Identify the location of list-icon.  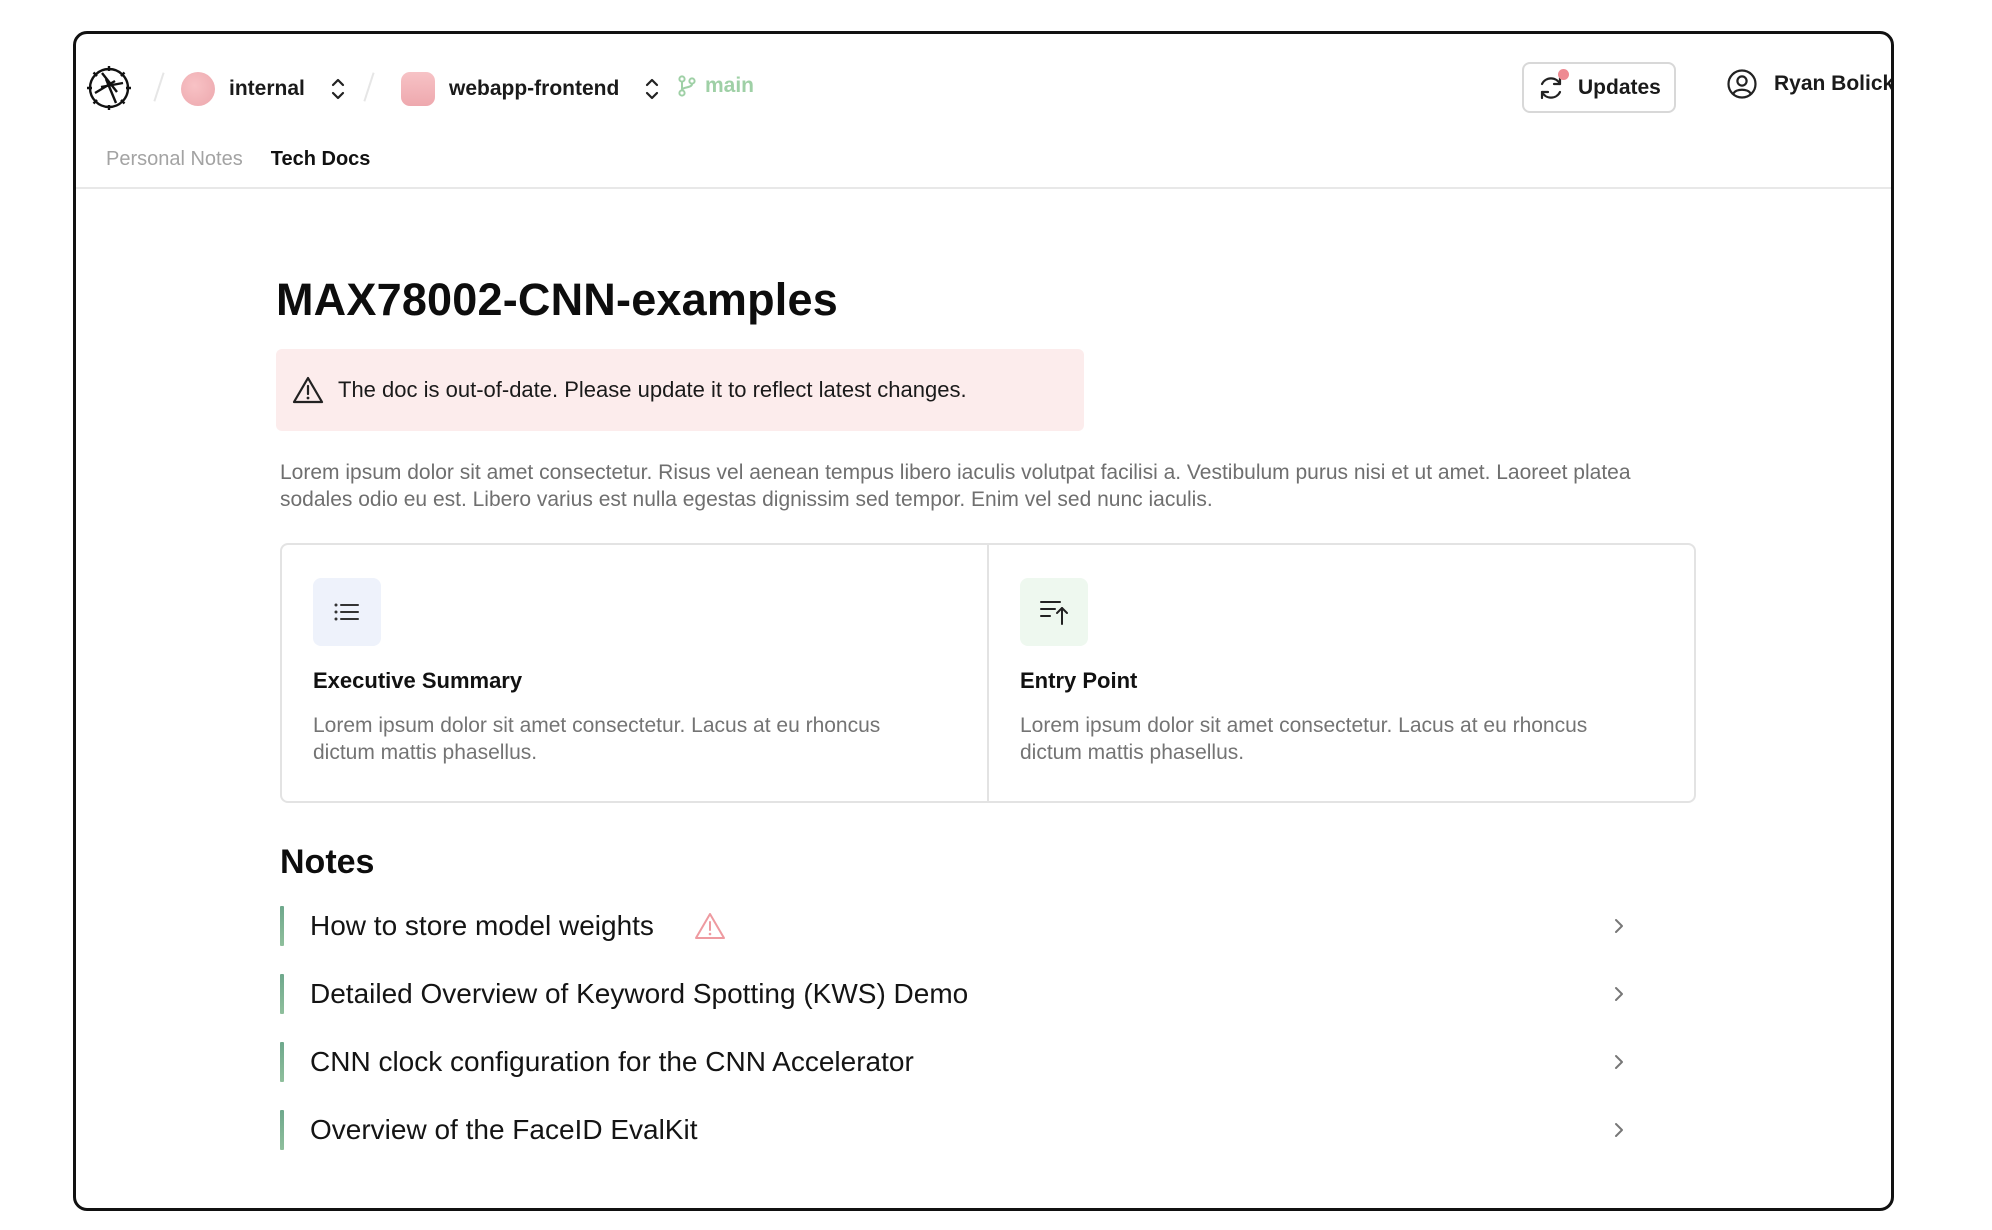
(346, 612).